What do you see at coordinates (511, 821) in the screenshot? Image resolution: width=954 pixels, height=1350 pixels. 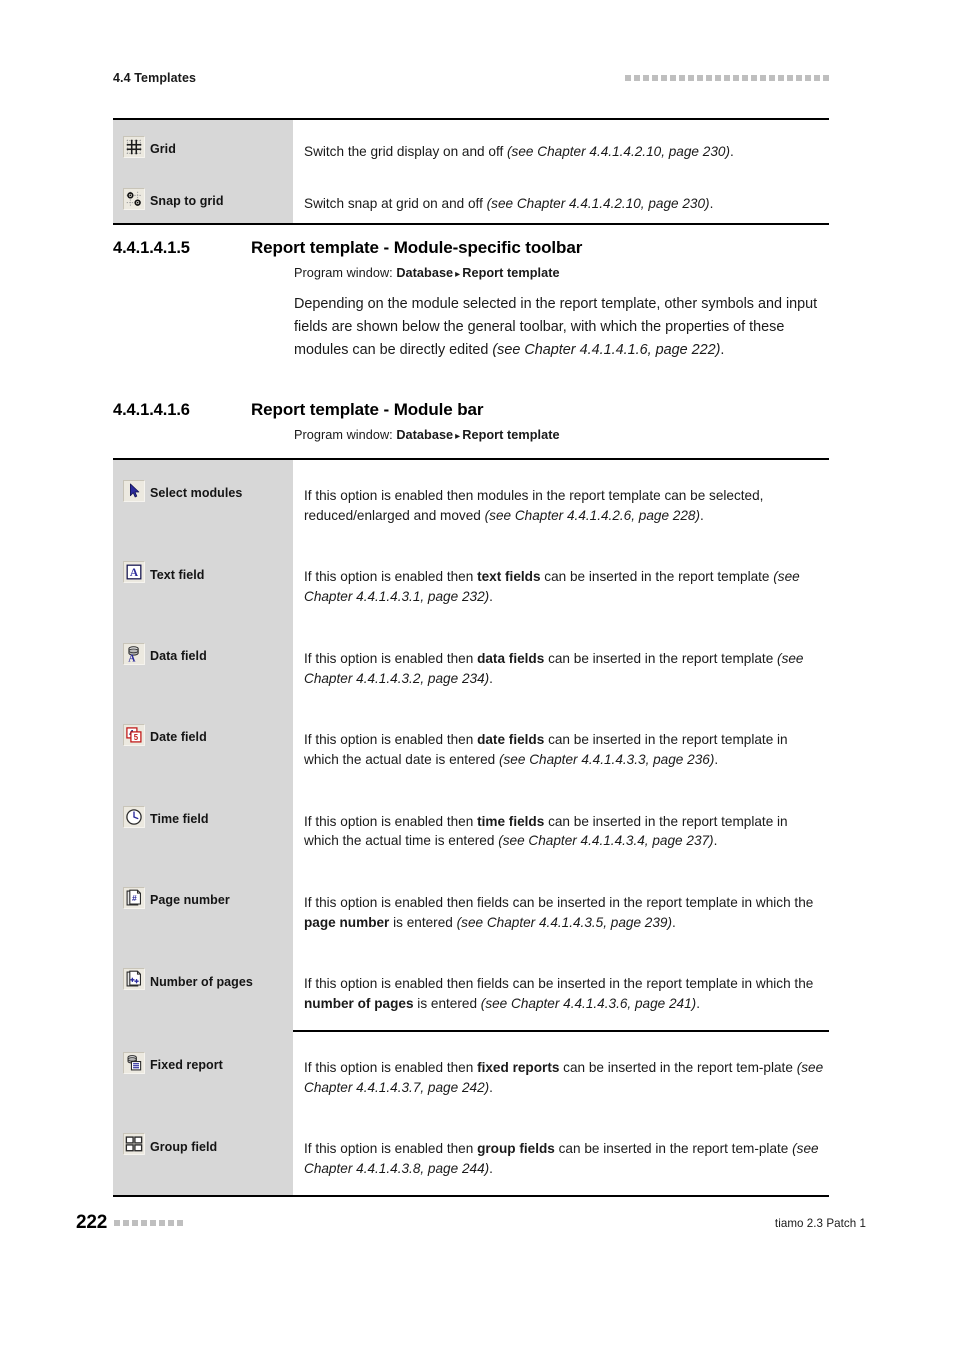 I see `description-emphasis: time fields` at bounding box center [511, 821].